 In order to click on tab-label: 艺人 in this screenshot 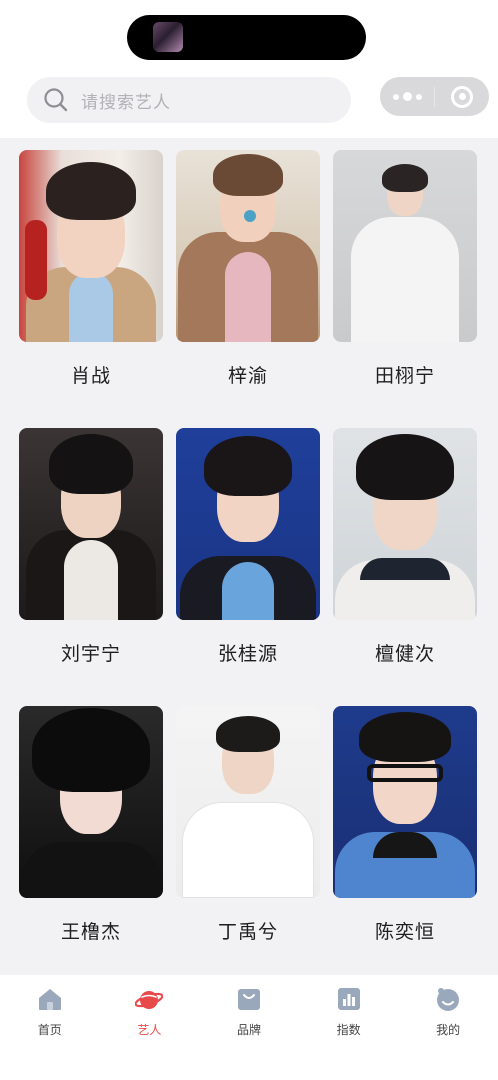, I will do `click(149, 1030)`.